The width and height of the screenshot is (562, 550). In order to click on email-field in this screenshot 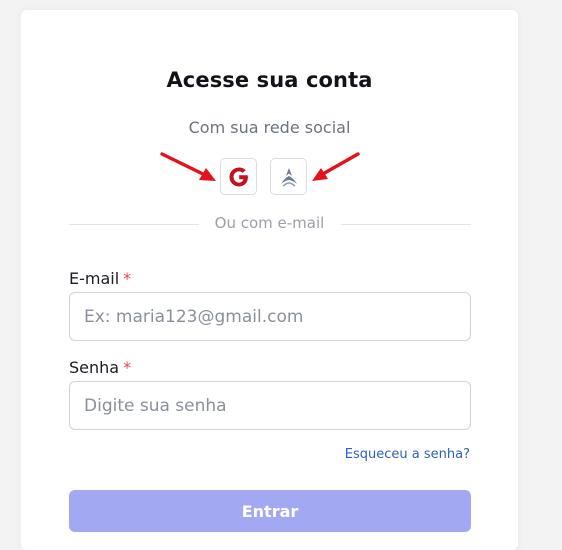, I will do `click(270, 316)`.